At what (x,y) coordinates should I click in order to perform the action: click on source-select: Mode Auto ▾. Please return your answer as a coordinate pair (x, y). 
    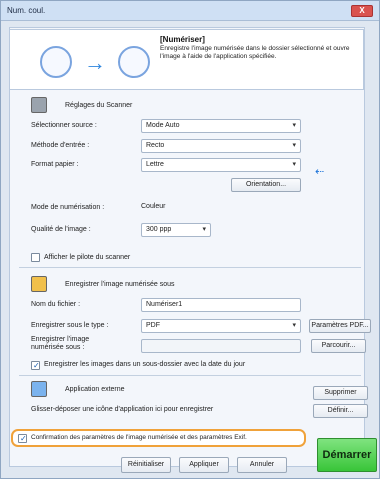
    Looking at the image, I should click on (221, 126).